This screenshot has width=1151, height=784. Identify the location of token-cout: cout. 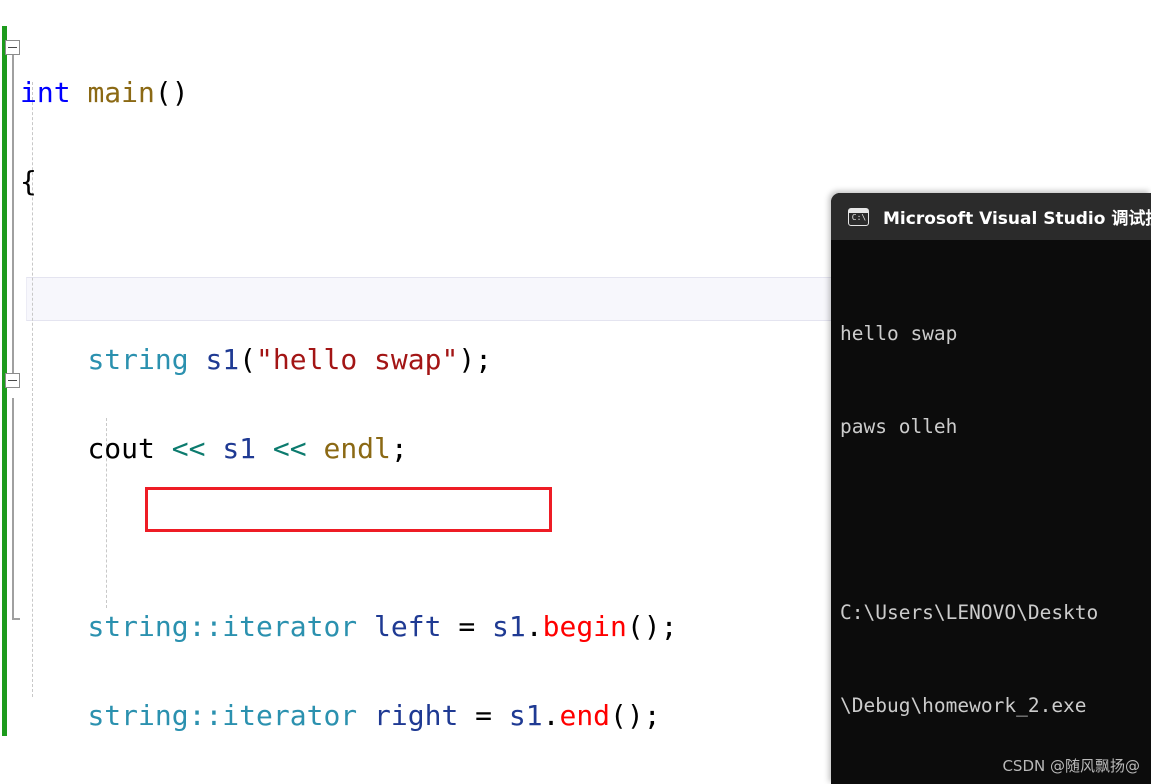
(121, 448).